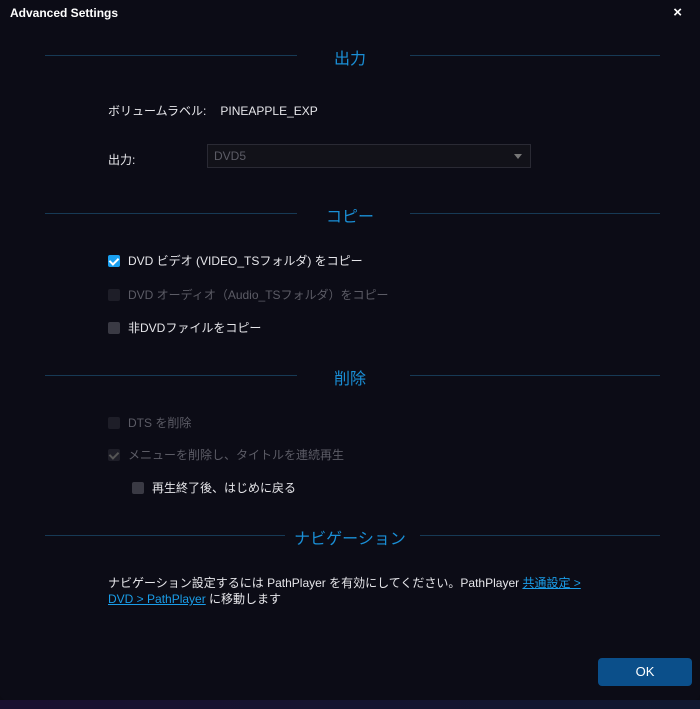 This screenshot has width=700, height=709. Describe the element at coordinates (349, 217) in the screenshot. I see `section-copy-title: コピー` at that location.